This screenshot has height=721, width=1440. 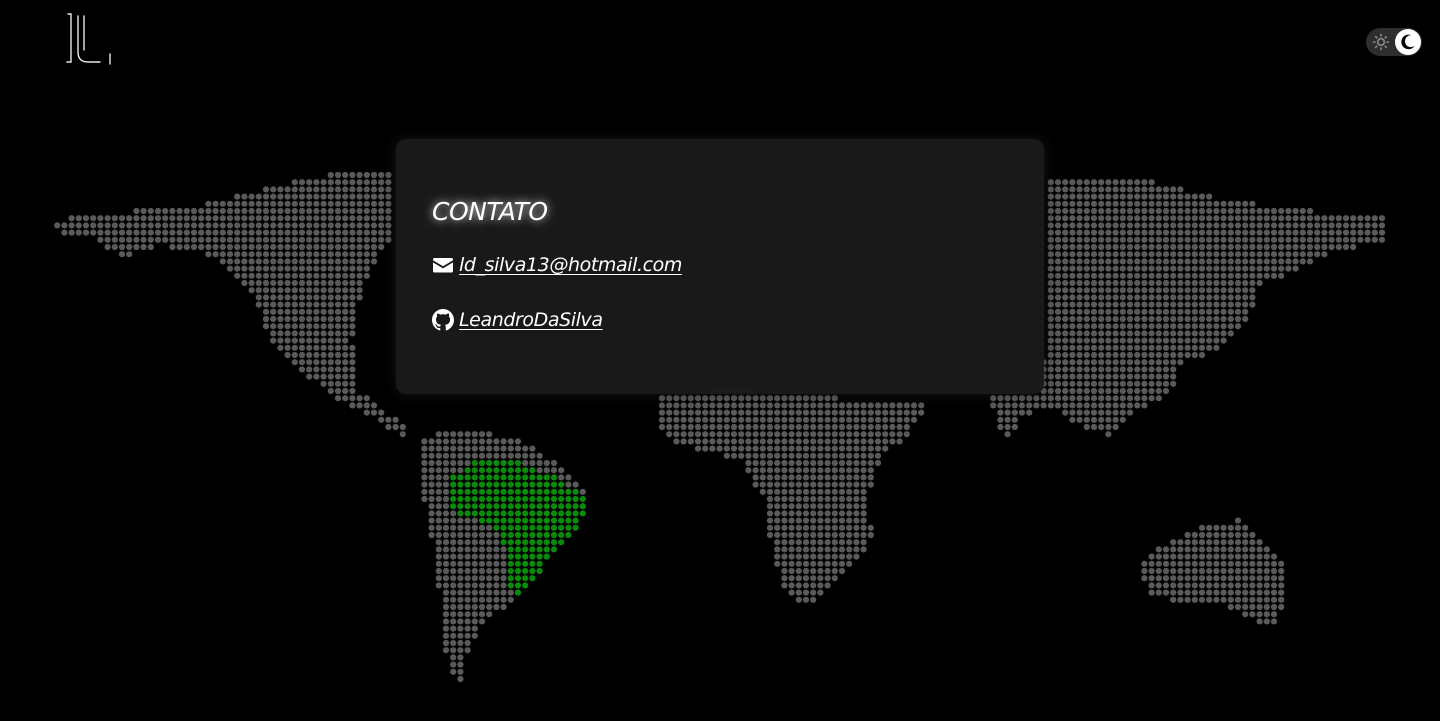 What do you see at coordinates (570, 265) in the screenshot?
I see `email-link: ld_silva13@hotmail.com` at bounding box center [570, 265].